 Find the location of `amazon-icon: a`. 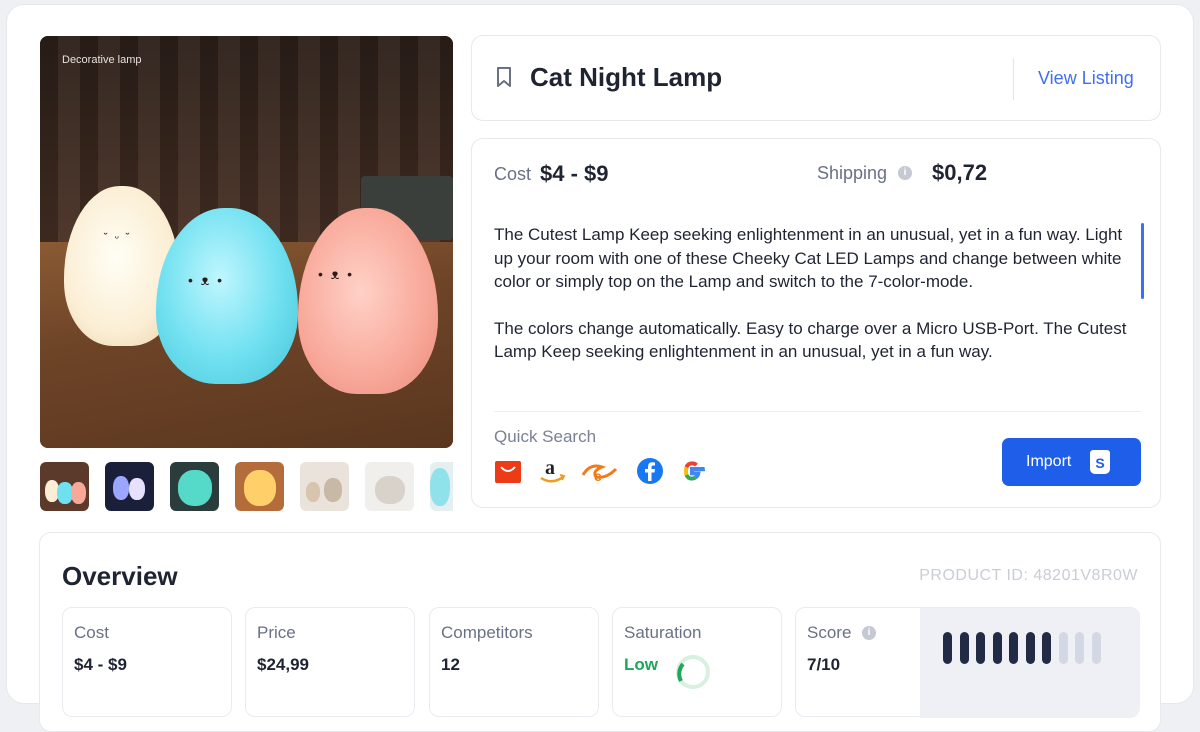

amazon-icon: a is located at coordinates (552, 471).